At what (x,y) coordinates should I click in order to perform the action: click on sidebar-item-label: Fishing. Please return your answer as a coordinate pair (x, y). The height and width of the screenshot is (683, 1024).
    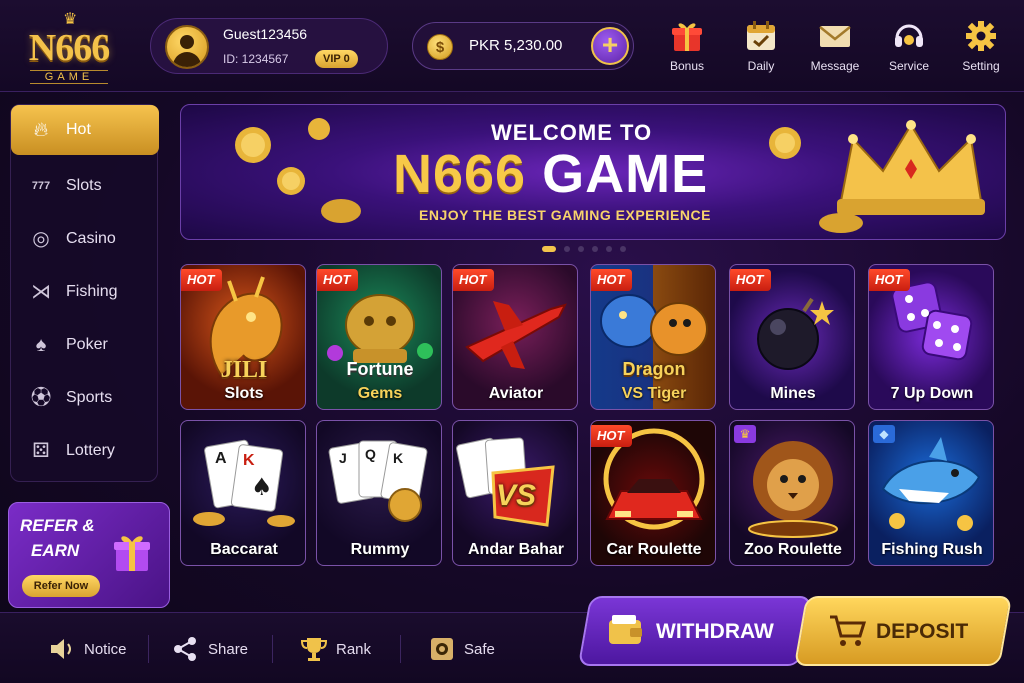
    Looking at the image, I should click on (92, 291).